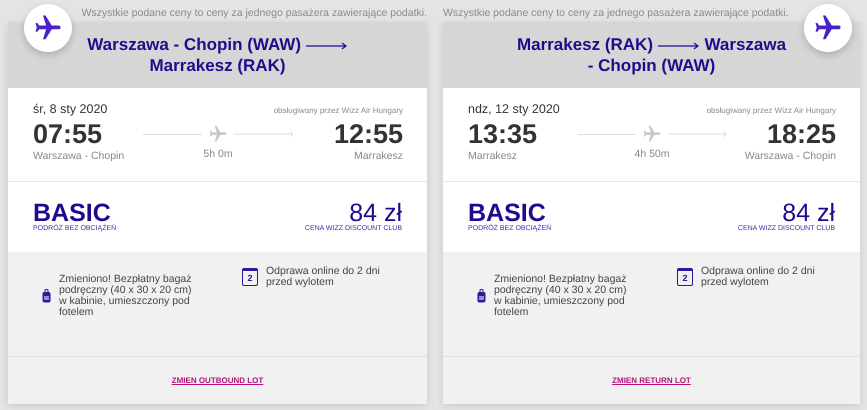 The height and width of the screenshot is (410, 867). Describe the element at coordinates (368, 134) in the screenshot. I see `arrival-time: 12:55` at that location.